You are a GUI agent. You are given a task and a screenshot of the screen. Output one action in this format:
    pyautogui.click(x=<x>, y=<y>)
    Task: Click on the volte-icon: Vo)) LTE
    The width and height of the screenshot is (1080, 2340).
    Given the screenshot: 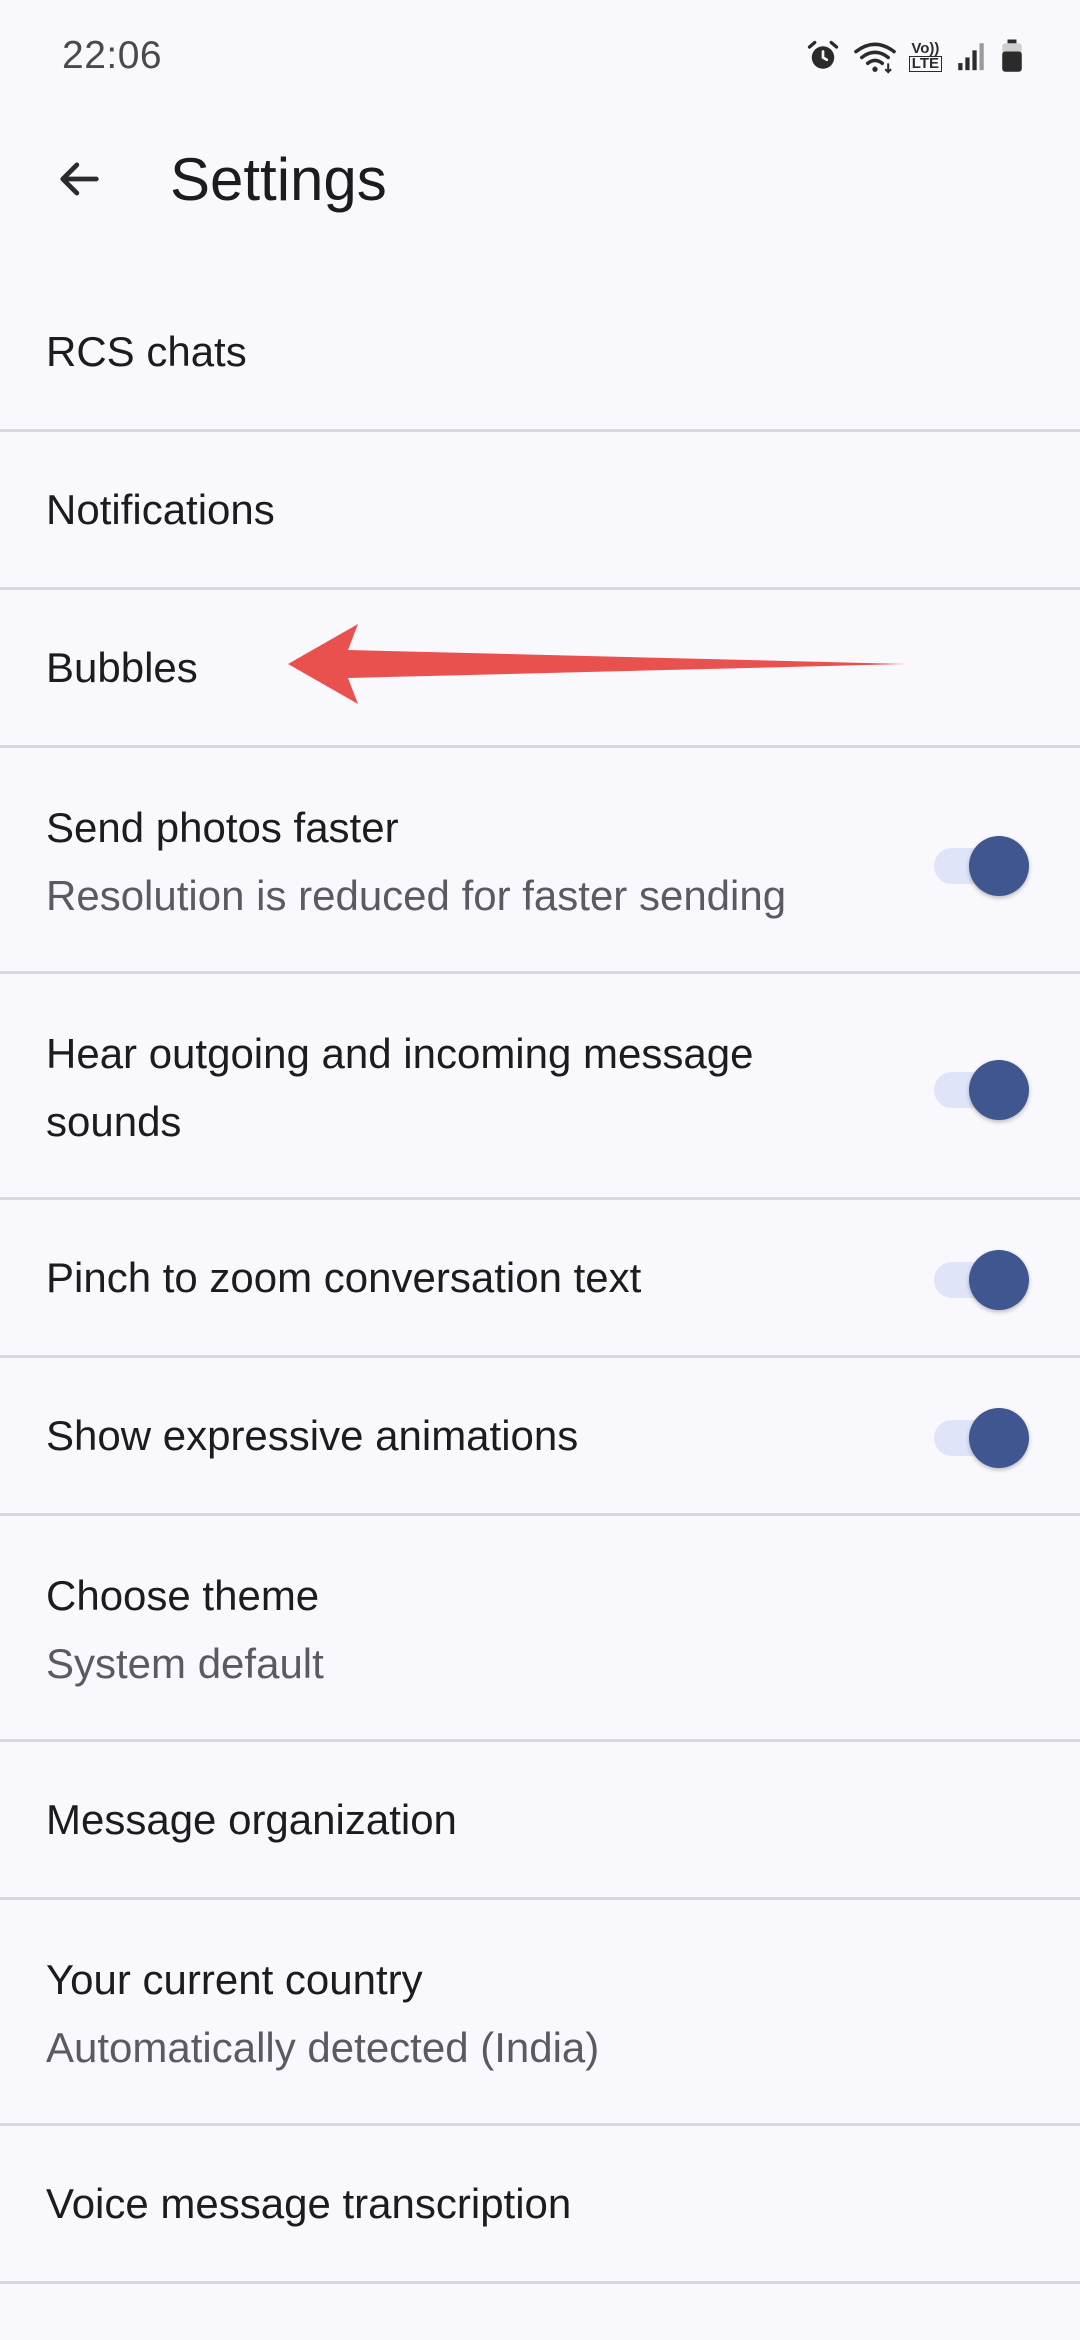 What is the action you would take?
    pyautogui.click(x=925, y=55)
    